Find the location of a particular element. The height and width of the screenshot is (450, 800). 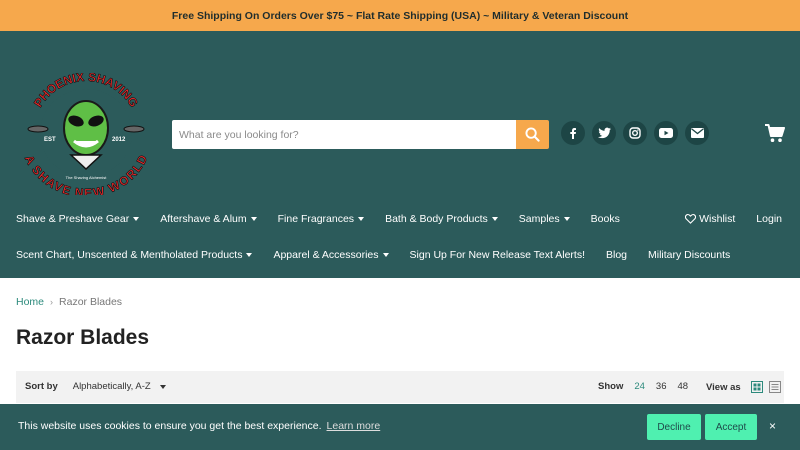

nav-aftershave-alum: Aftershave & Alum is located at coordinates (208, 219).